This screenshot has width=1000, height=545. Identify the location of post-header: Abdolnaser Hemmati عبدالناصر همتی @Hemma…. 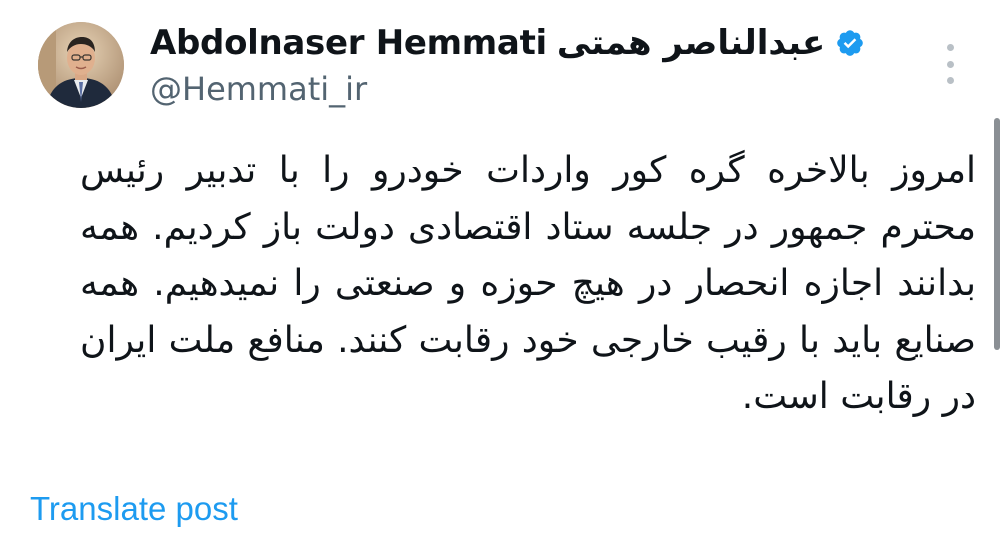
(515, 63).